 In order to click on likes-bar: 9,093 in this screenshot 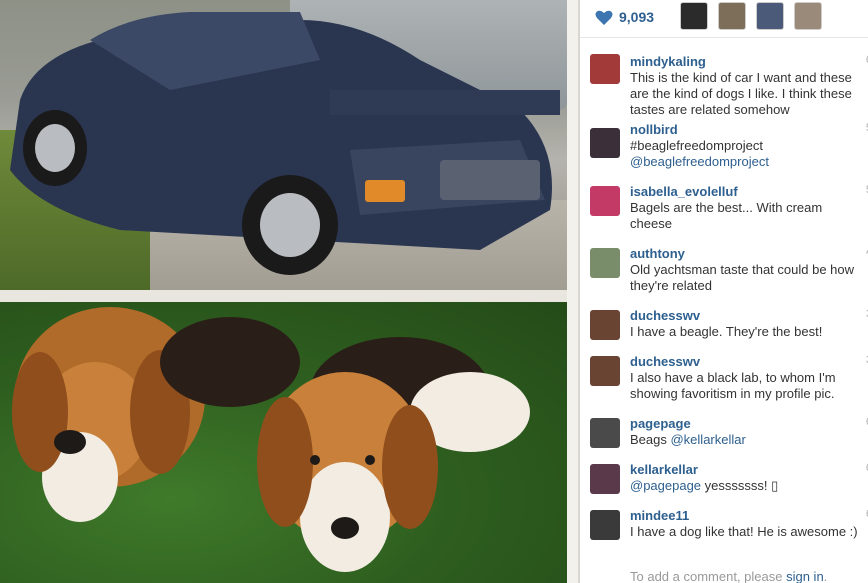, I will do `click(724, 19)`.